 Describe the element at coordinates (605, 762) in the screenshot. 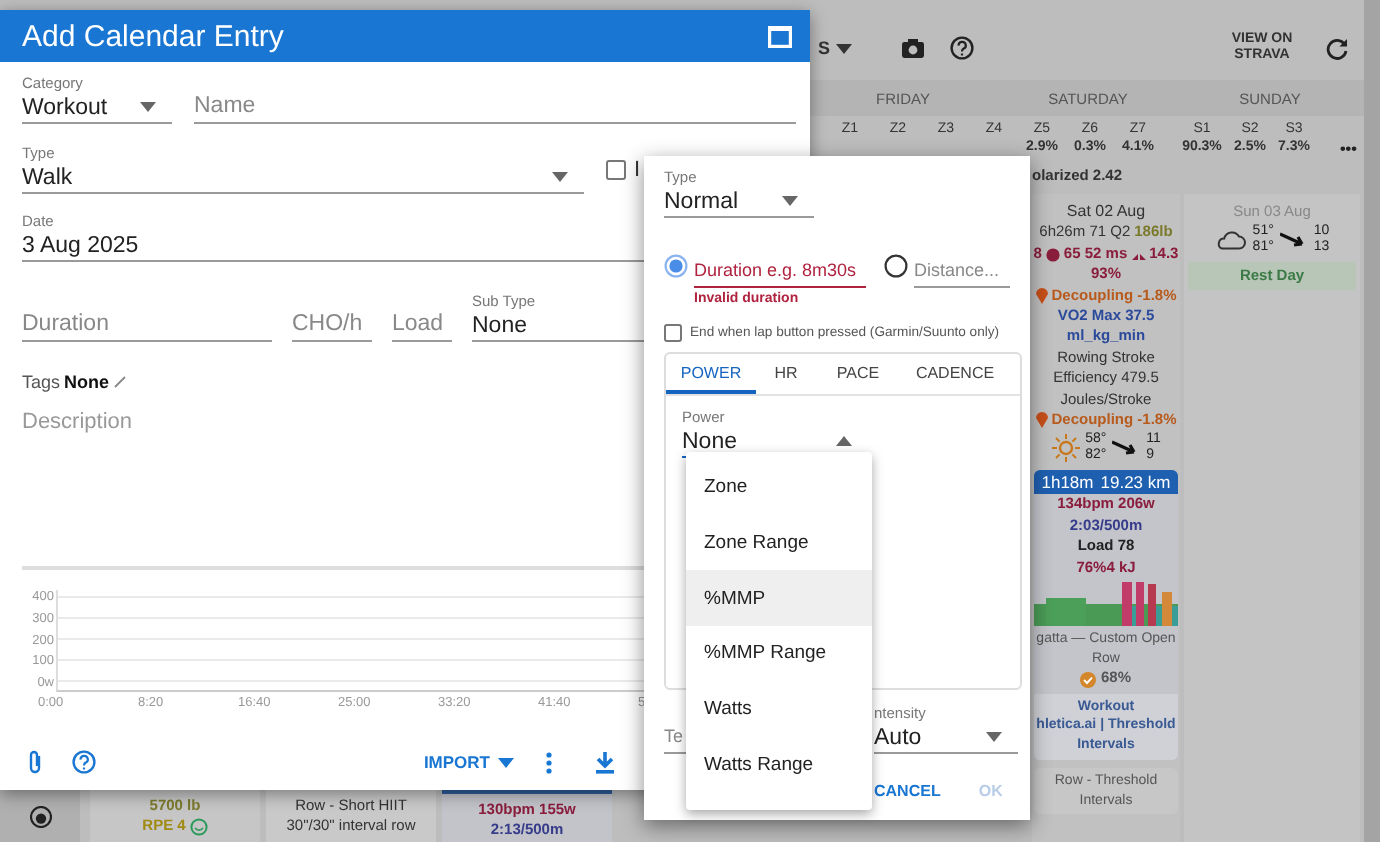

I see `download-icon` at that location.